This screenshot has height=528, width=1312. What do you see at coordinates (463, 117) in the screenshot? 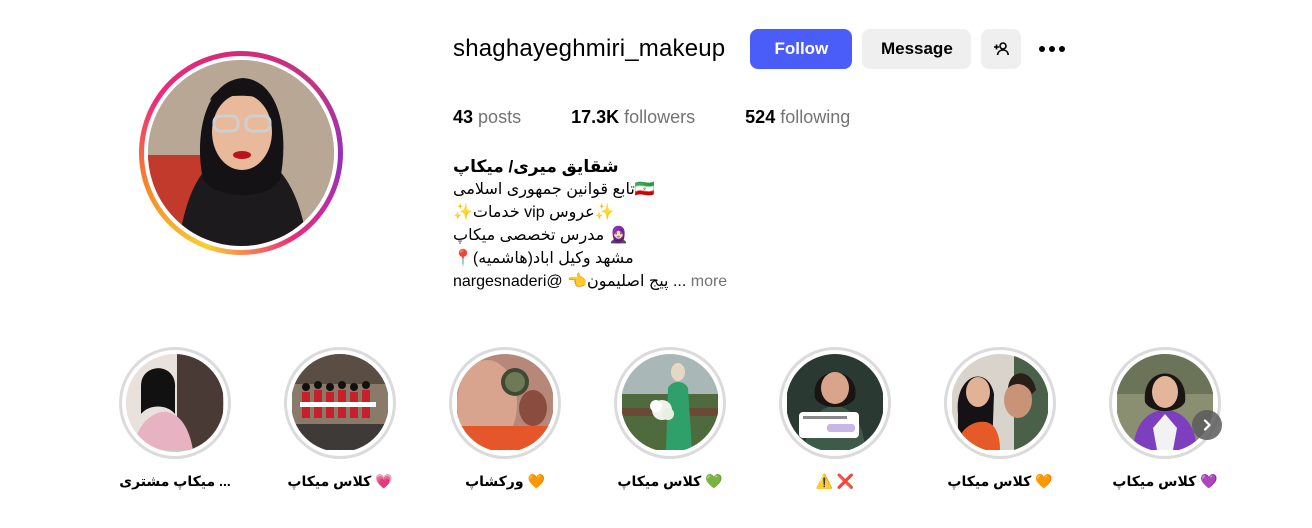
I see `posts-count: 43` at bounding box center [463, 117].